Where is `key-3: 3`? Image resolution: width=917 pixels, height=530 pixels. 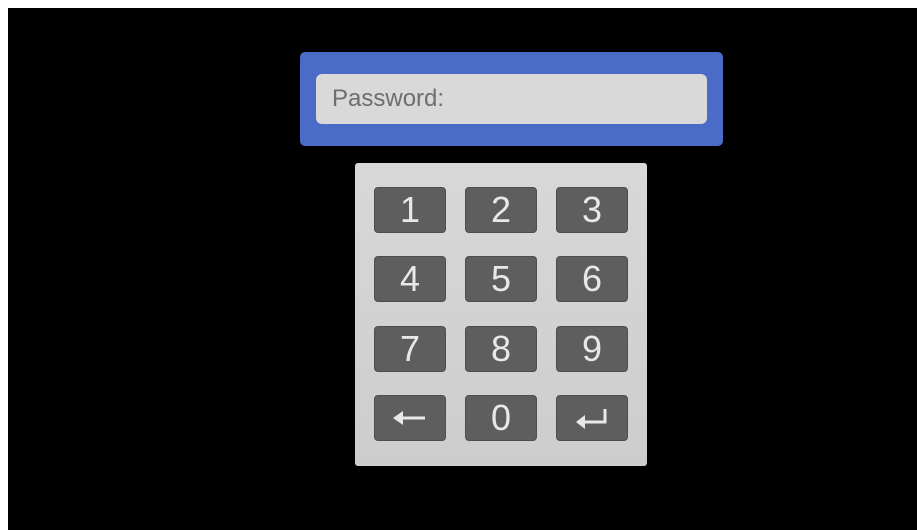 key-3: 3 is located at coordinates (592, 210).